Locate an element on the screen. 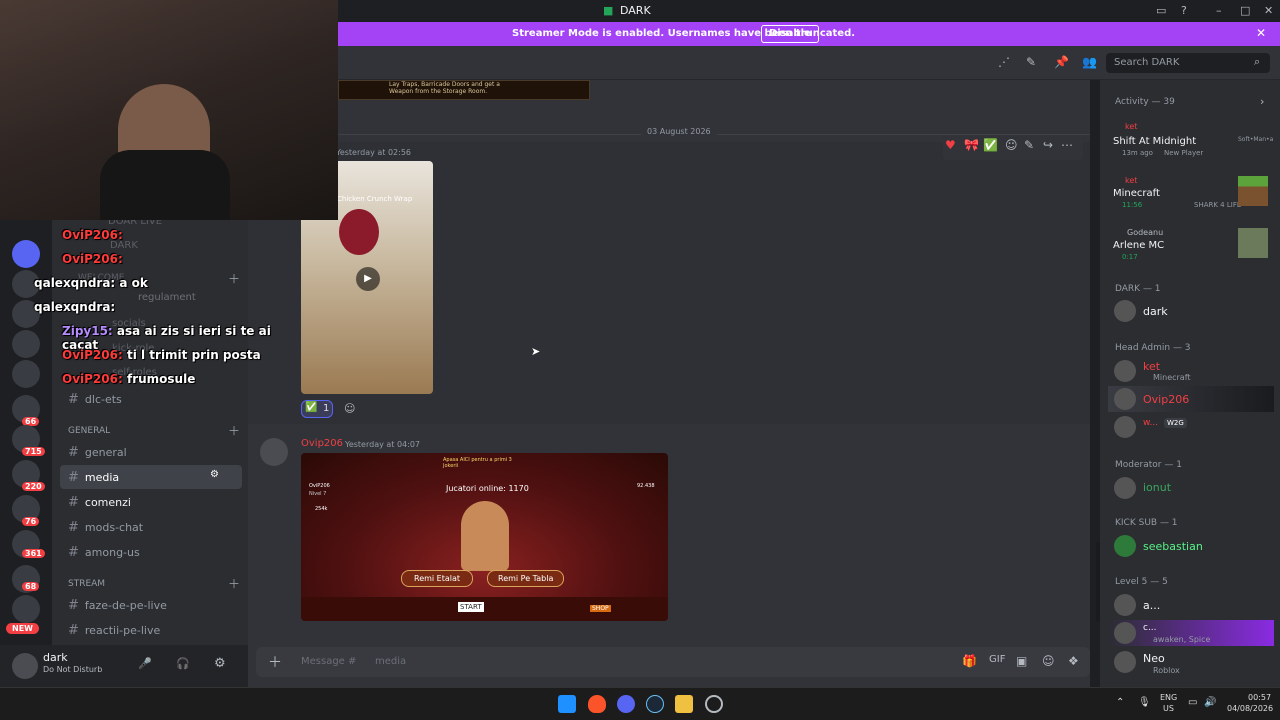 The width and height of the screenshot is (1280, 720). activity-game: Arlene MC is located at coordinates (1139, 245).